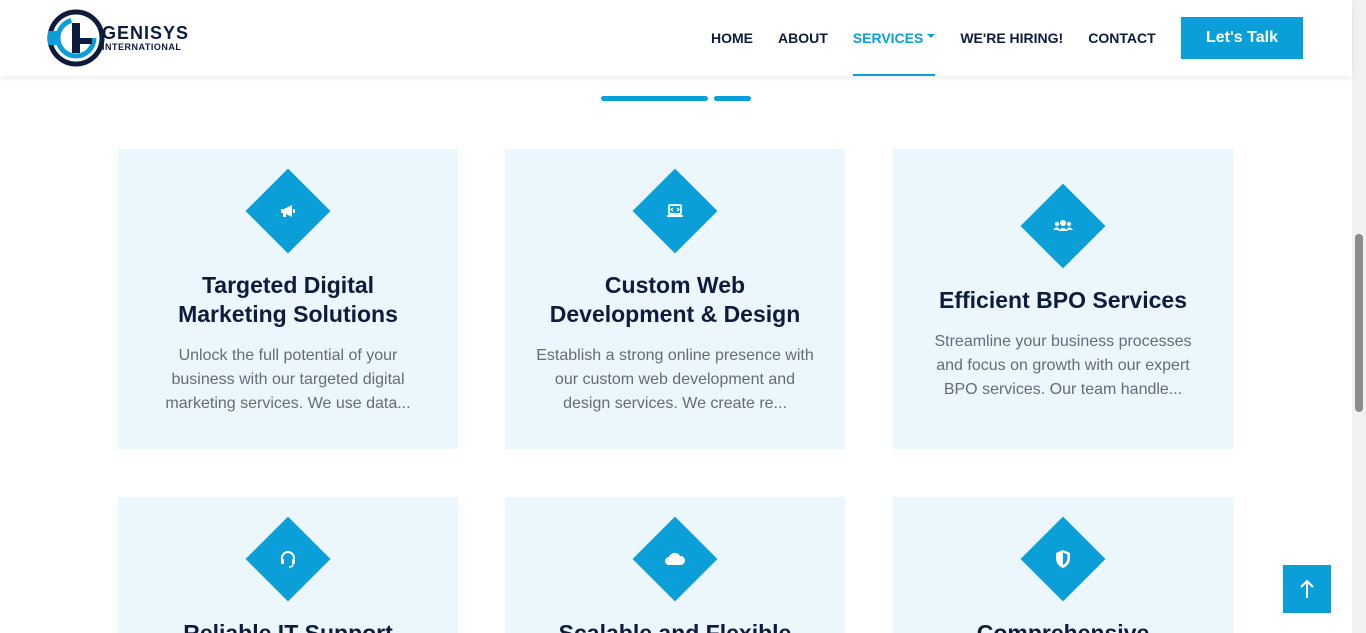 This screenshot has height=633, width=1366. What do you see at coordinates (288, 314) in the screenshot?
I see `service-title-line: Marketing Solutions` at bounding box center [288, 314].